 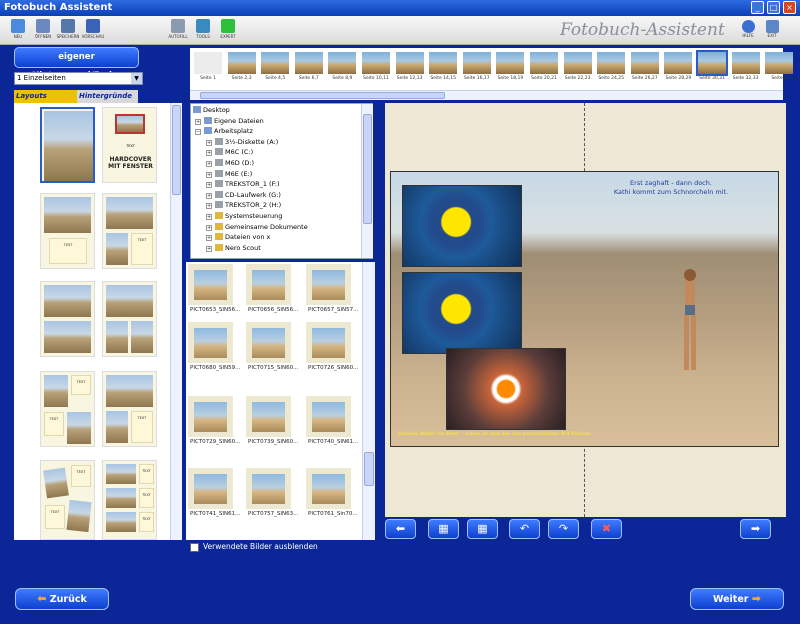 What do you see at coordinates (176, 321) in the screenshot?
I see `layout-scrollbar` at bounding box center [176, 321].